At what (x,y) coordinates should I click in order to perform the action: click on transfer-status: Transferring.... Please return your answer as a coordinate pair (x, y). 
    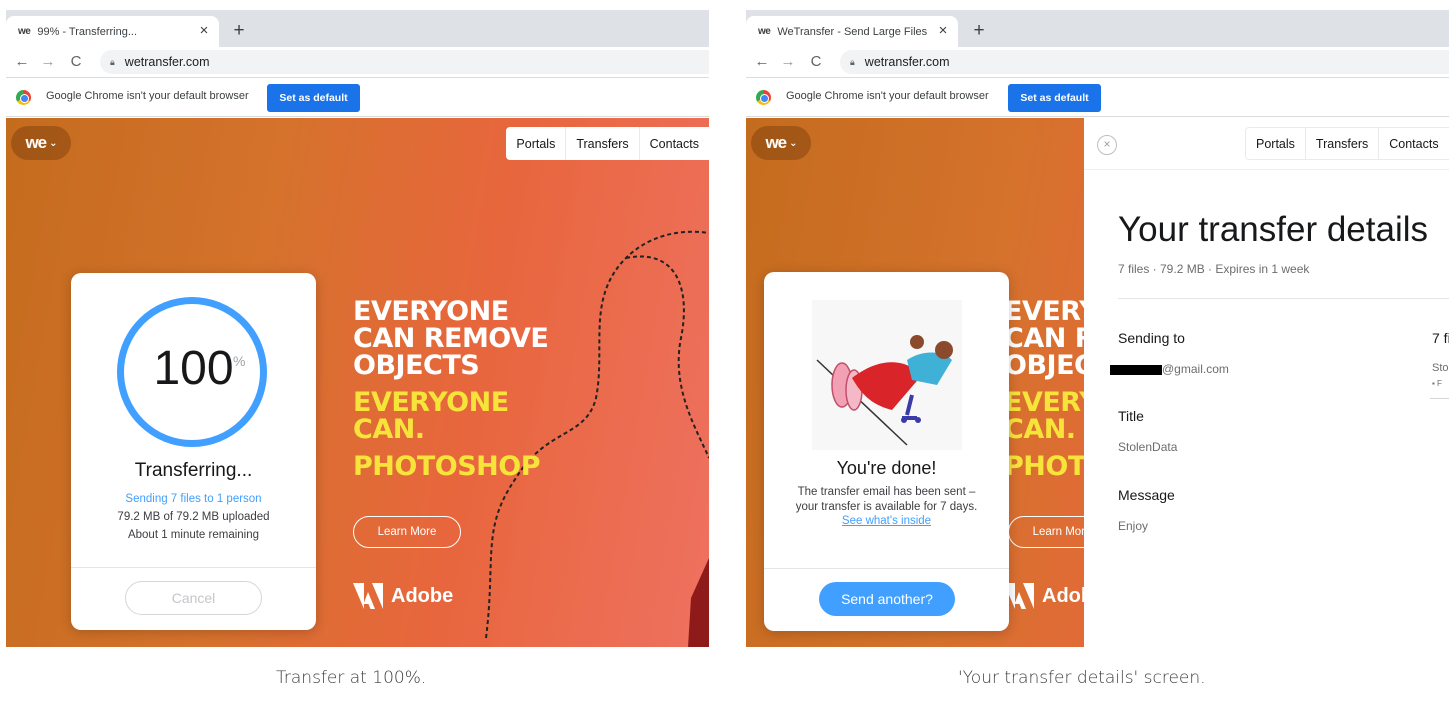
    Looking at the image, I should click on (193, 470).